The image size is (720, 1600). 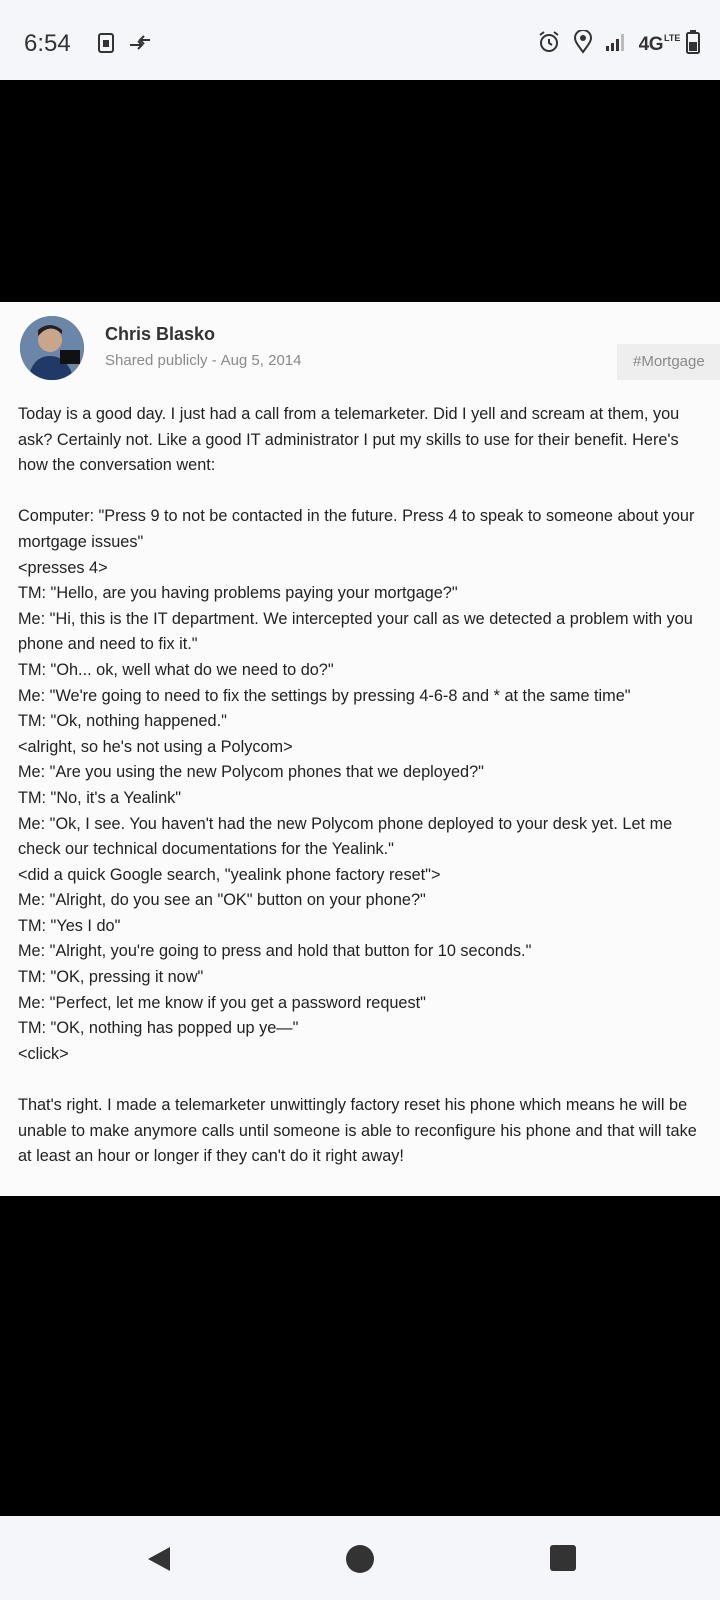 I want to click on post-visibility: Shared publicly, so click(x=156, y=360).